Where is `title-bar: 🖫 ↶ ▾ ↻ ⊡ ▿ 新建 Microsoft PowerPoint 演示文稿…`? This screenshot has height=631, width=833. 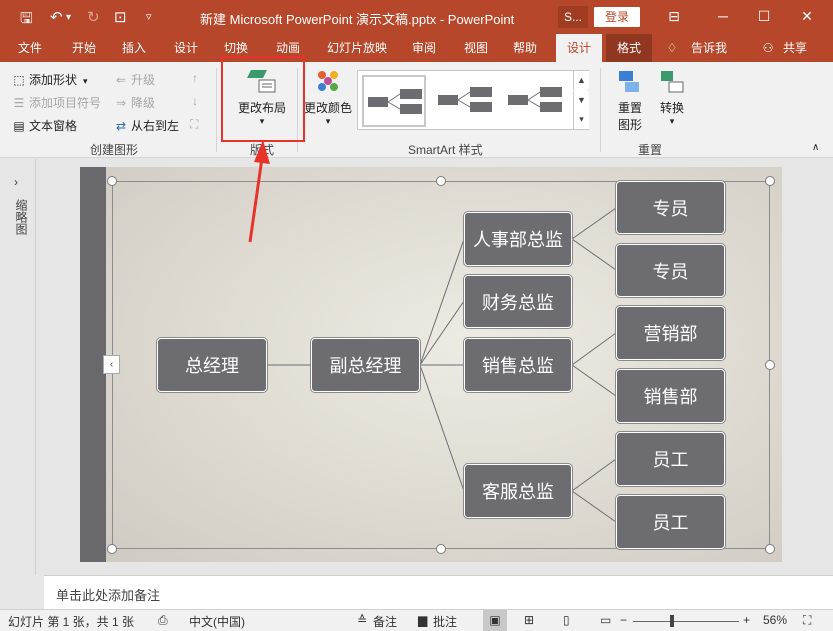
title-bar: 🖫 ↶ ▾ ↻ ⊡ ▿ 新建 Microsoft PowerPoint 演示文稿… is located at coordinates (416, 17).